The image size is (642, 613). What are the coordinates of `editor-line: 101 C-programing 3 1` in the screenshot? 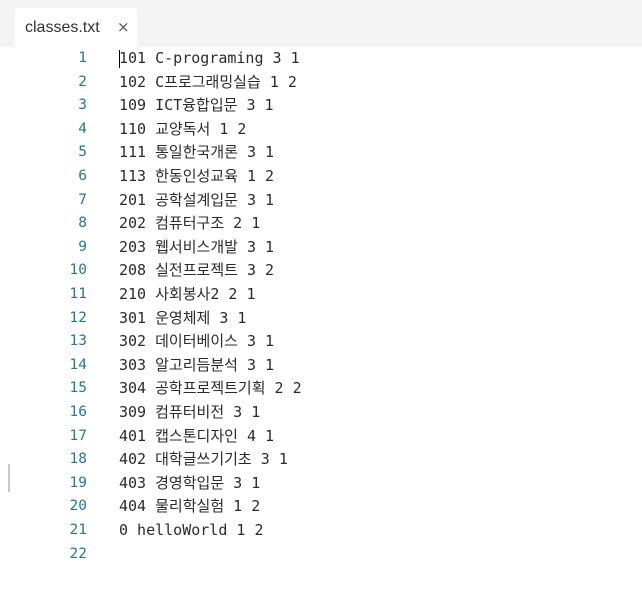 It's located at (380, 59).